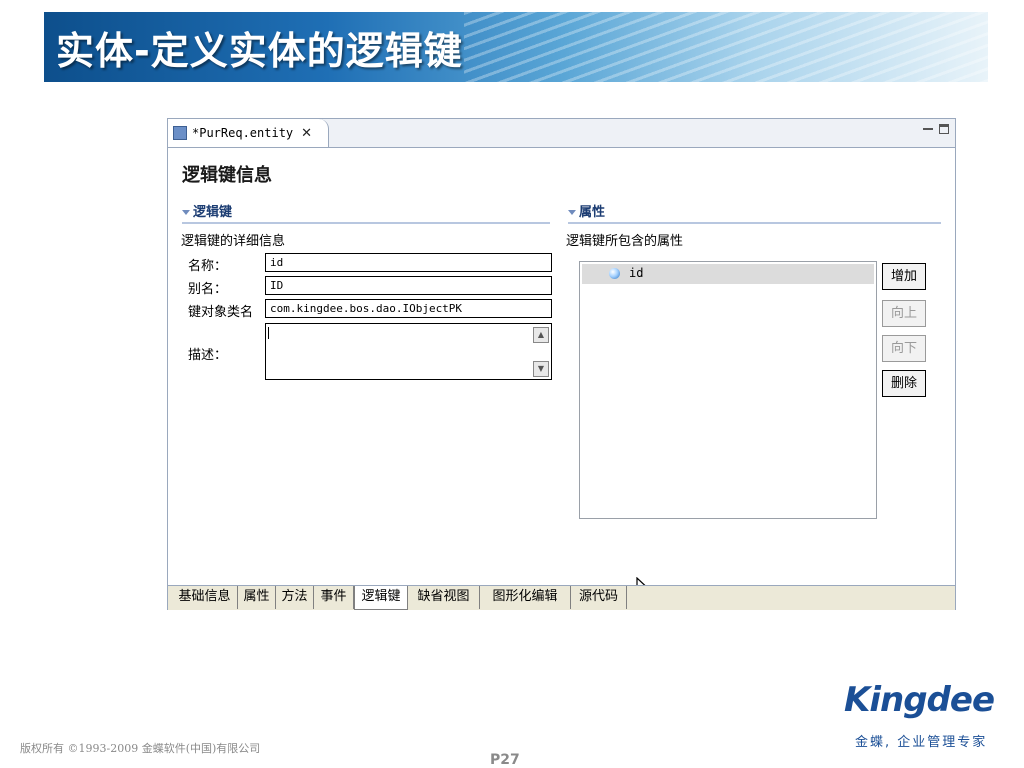 Image resolution: width=1024 pixels, height=768 pixels. I want to click on description-label: 描述：, so click(208, 355).